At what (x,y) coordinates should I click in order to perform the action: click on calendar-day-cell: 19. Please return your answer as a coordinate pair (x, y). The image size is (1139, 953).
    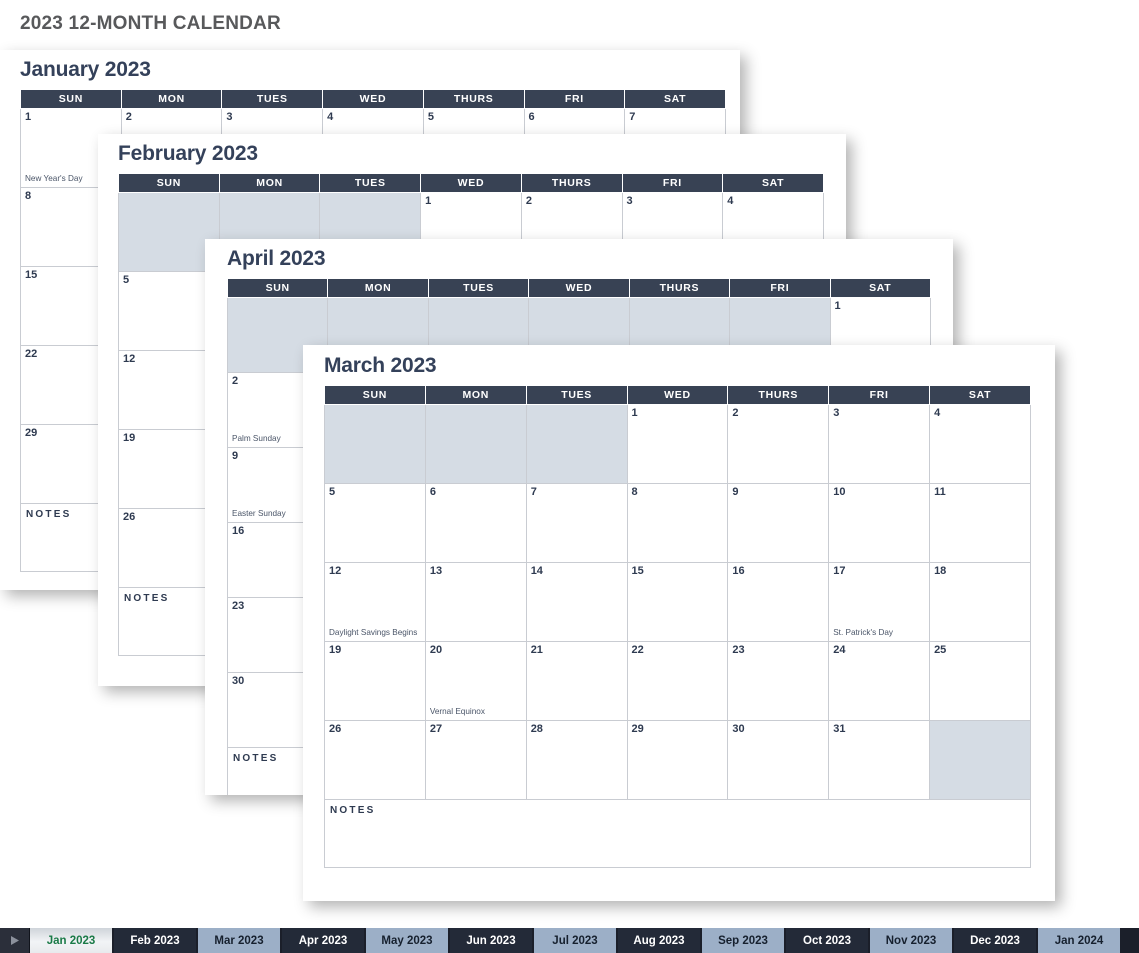
    Looking at the image, I should click on (375, 681).